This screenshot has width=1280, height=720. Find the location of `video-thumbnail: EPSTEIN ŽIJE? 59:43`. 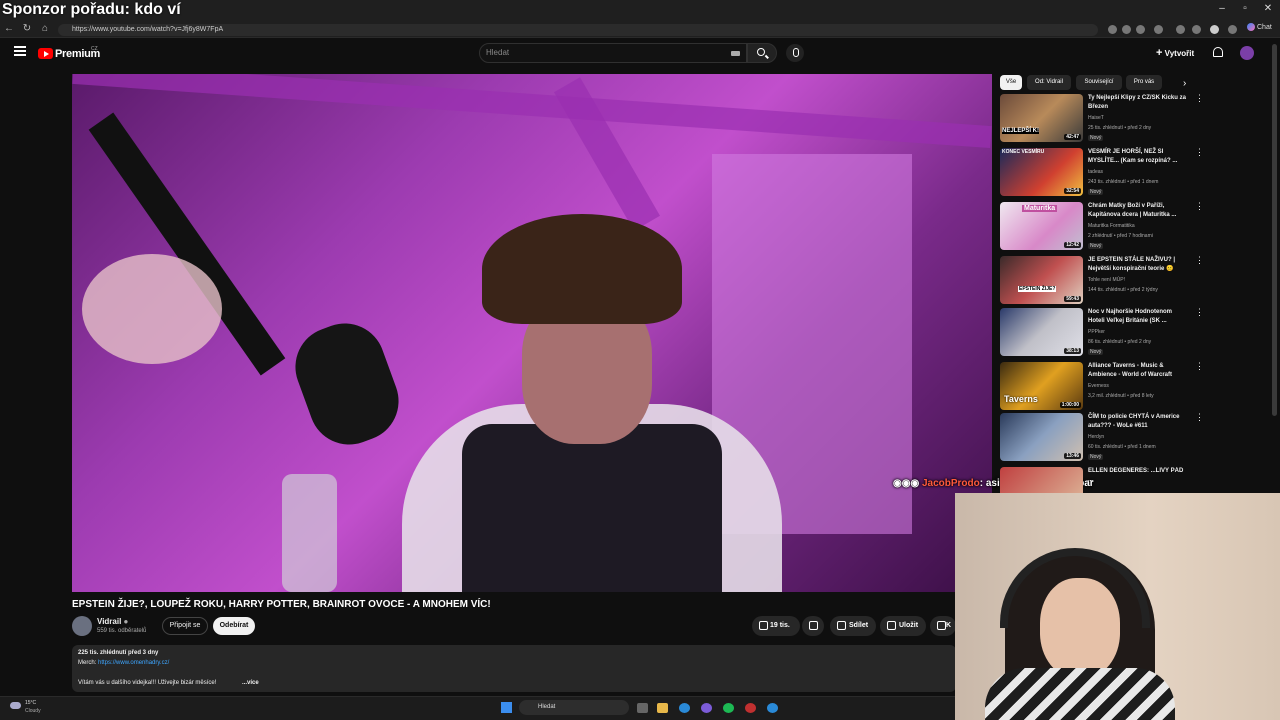

video-thumbnail: EPSTEIN ŽIJE? 59:43 is located at coordinates (1041, 280).